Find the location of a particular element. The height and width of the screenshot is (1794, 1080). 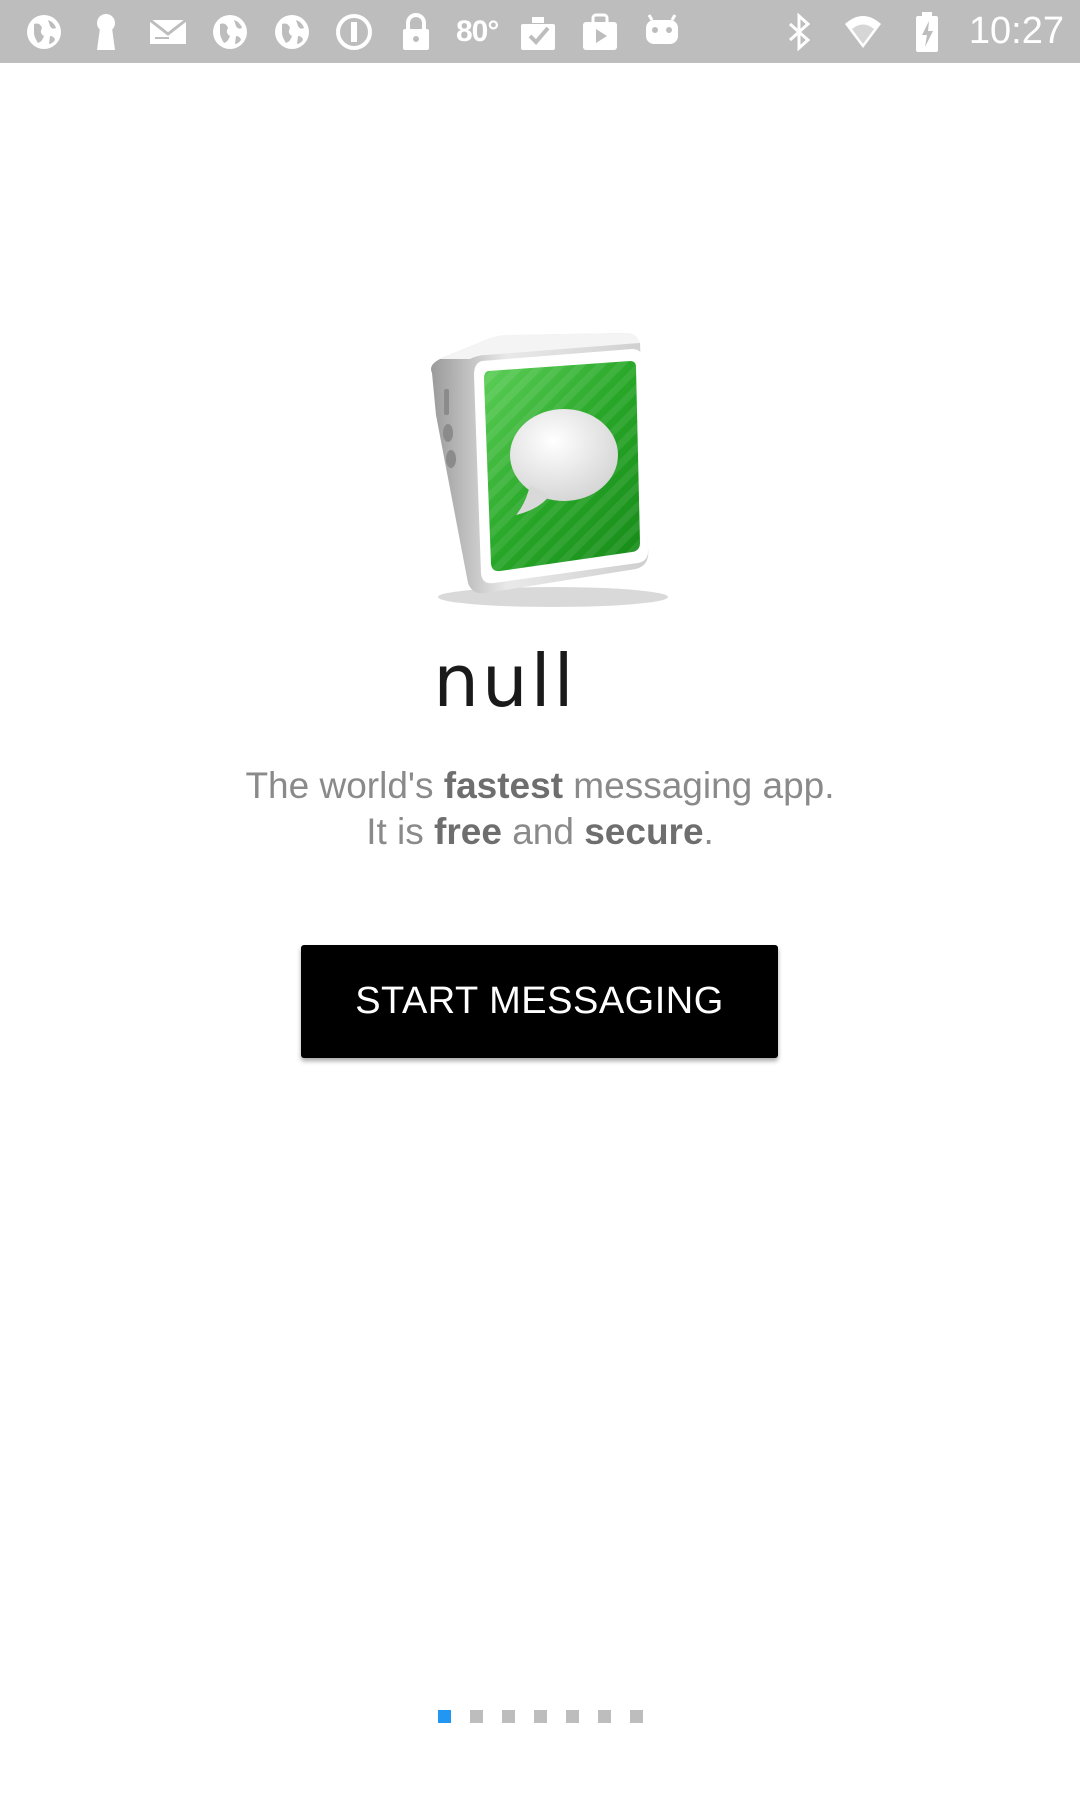

status-bar-right: 10:27 is located at coordinates (920, 32).